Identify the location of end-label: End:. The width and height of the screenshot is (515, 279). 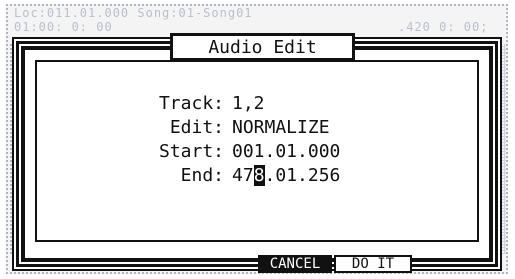
(202, 175).